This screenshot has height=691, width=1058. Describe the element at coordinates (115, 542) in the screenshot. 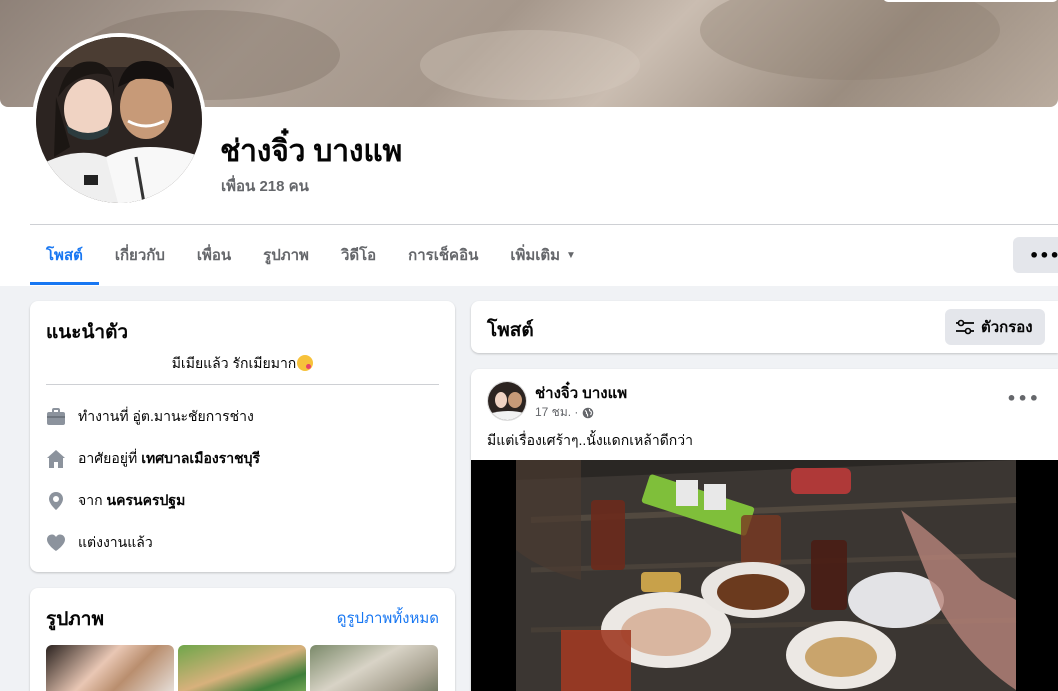

I see `intro-relationship-text: แต่งงานแล้ว` at that location.